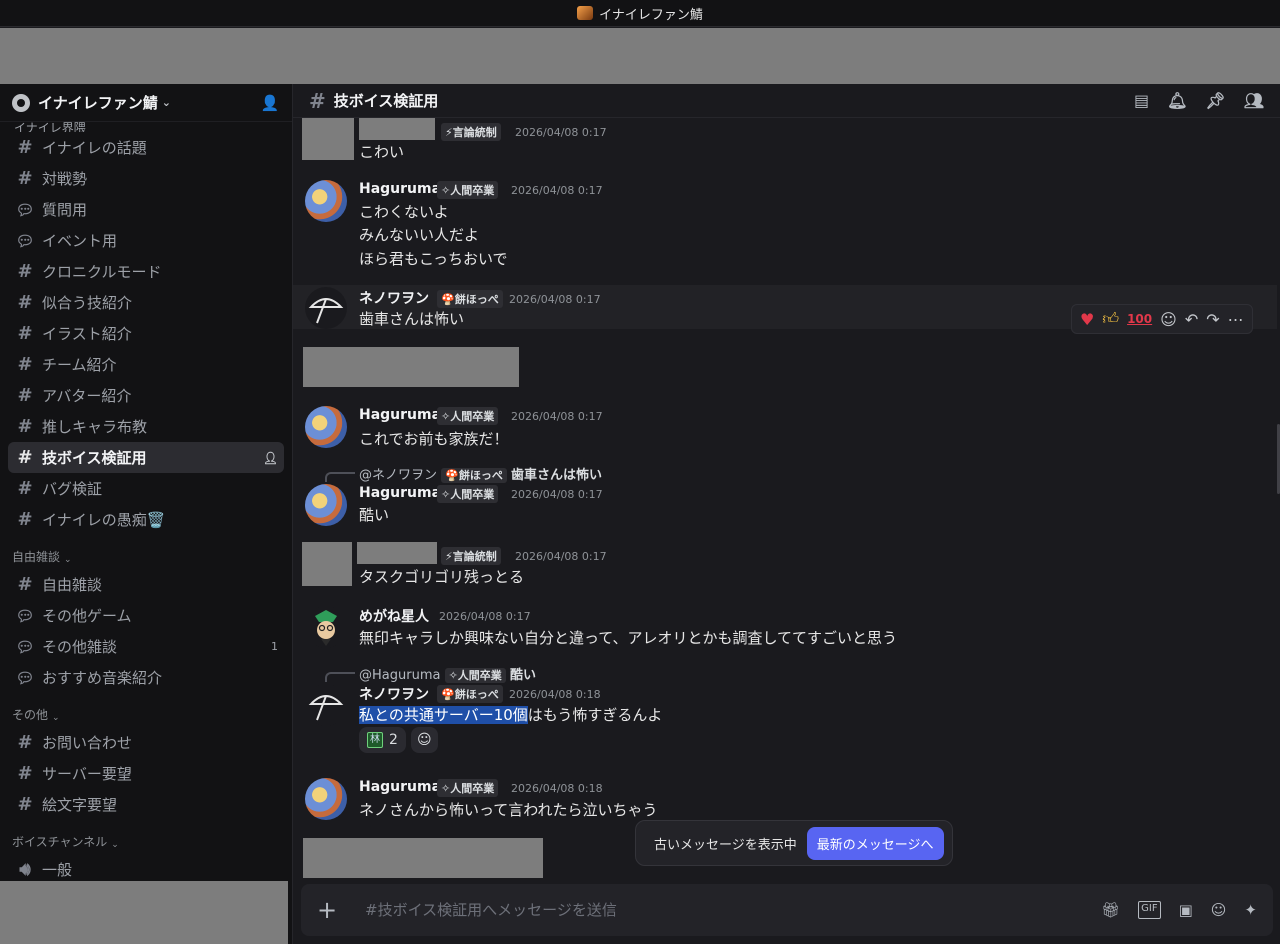 The width and height of the screenshot is (1280, 944). I want to click on message: ⚡言論統制 2026/04/08 0:17 タスクゴリゴリ残っとる, so click(785, 566).